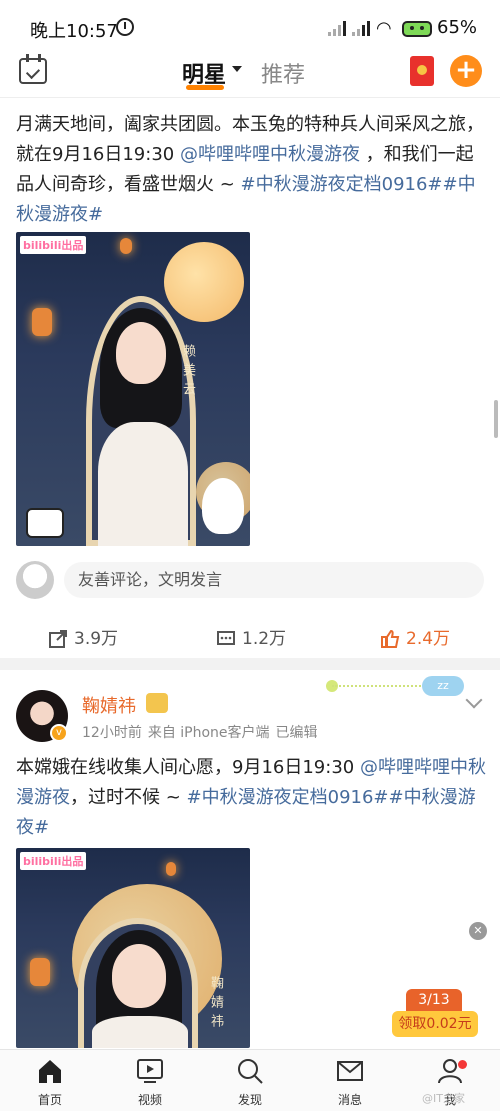 The image size is (500, 1111). I want to click on tab-home: 首页, so click(50, 1083).